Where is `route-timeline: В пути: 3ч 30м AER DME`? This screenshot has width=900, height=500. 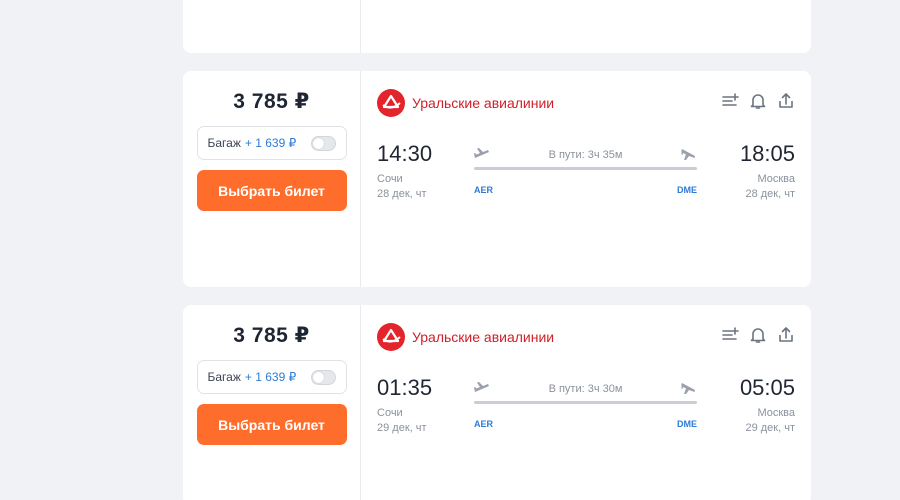 route-timeline: В пути: 3ч 30м AER DME is located at coordinates (585, 406).